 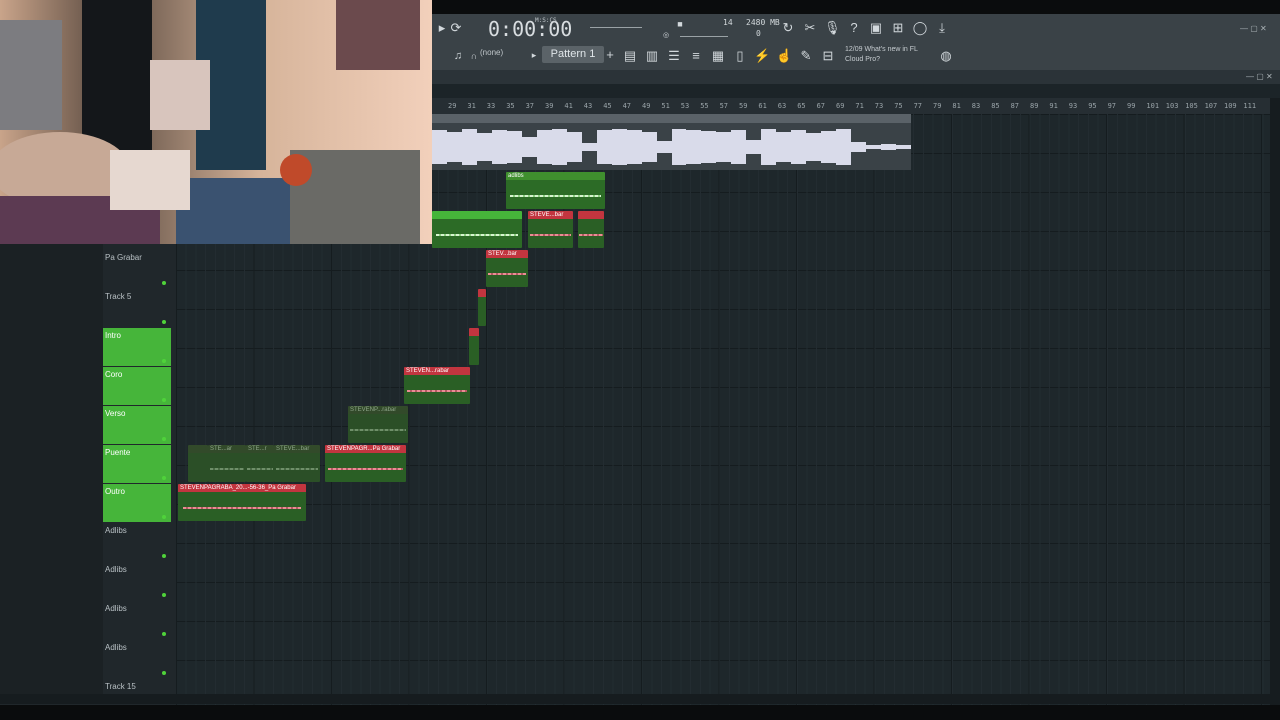 What do you see at coordinates (534, 55) in the screenshot?
I see `pattern-dropdown-icon: ▸` at bounding box center [534, 55].